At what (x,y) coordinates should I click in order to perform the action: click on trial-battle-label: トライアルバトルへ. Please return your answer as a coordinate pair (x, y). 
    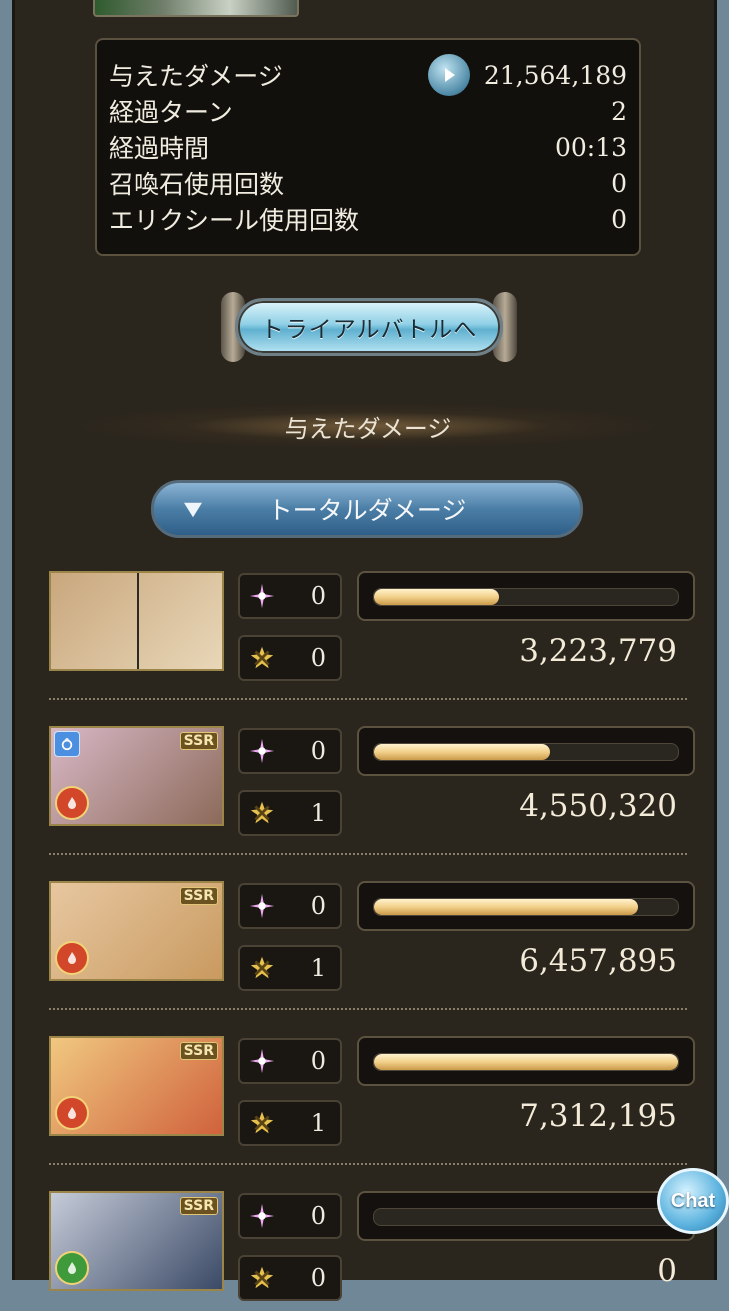
    Looking at the image, I should click on (369, 327).